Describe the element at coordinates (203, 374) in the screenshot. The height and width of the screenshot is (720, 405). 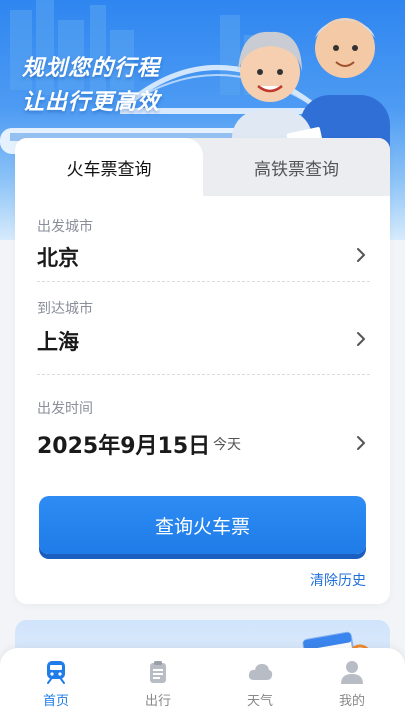
I see `divider` at that location.